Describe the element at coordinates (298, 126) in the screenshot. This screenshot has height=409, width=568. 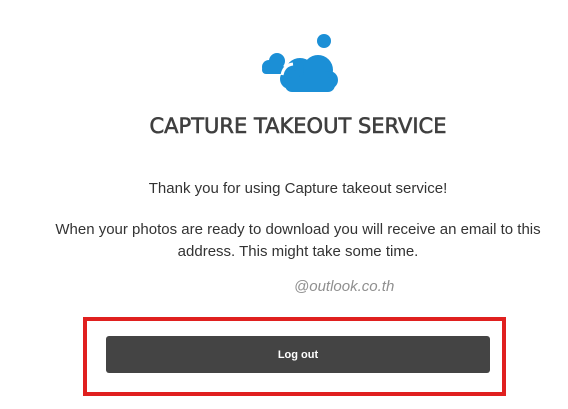
I see `page-title: CAPTURE TAKEOUT SERVICE` at that location.